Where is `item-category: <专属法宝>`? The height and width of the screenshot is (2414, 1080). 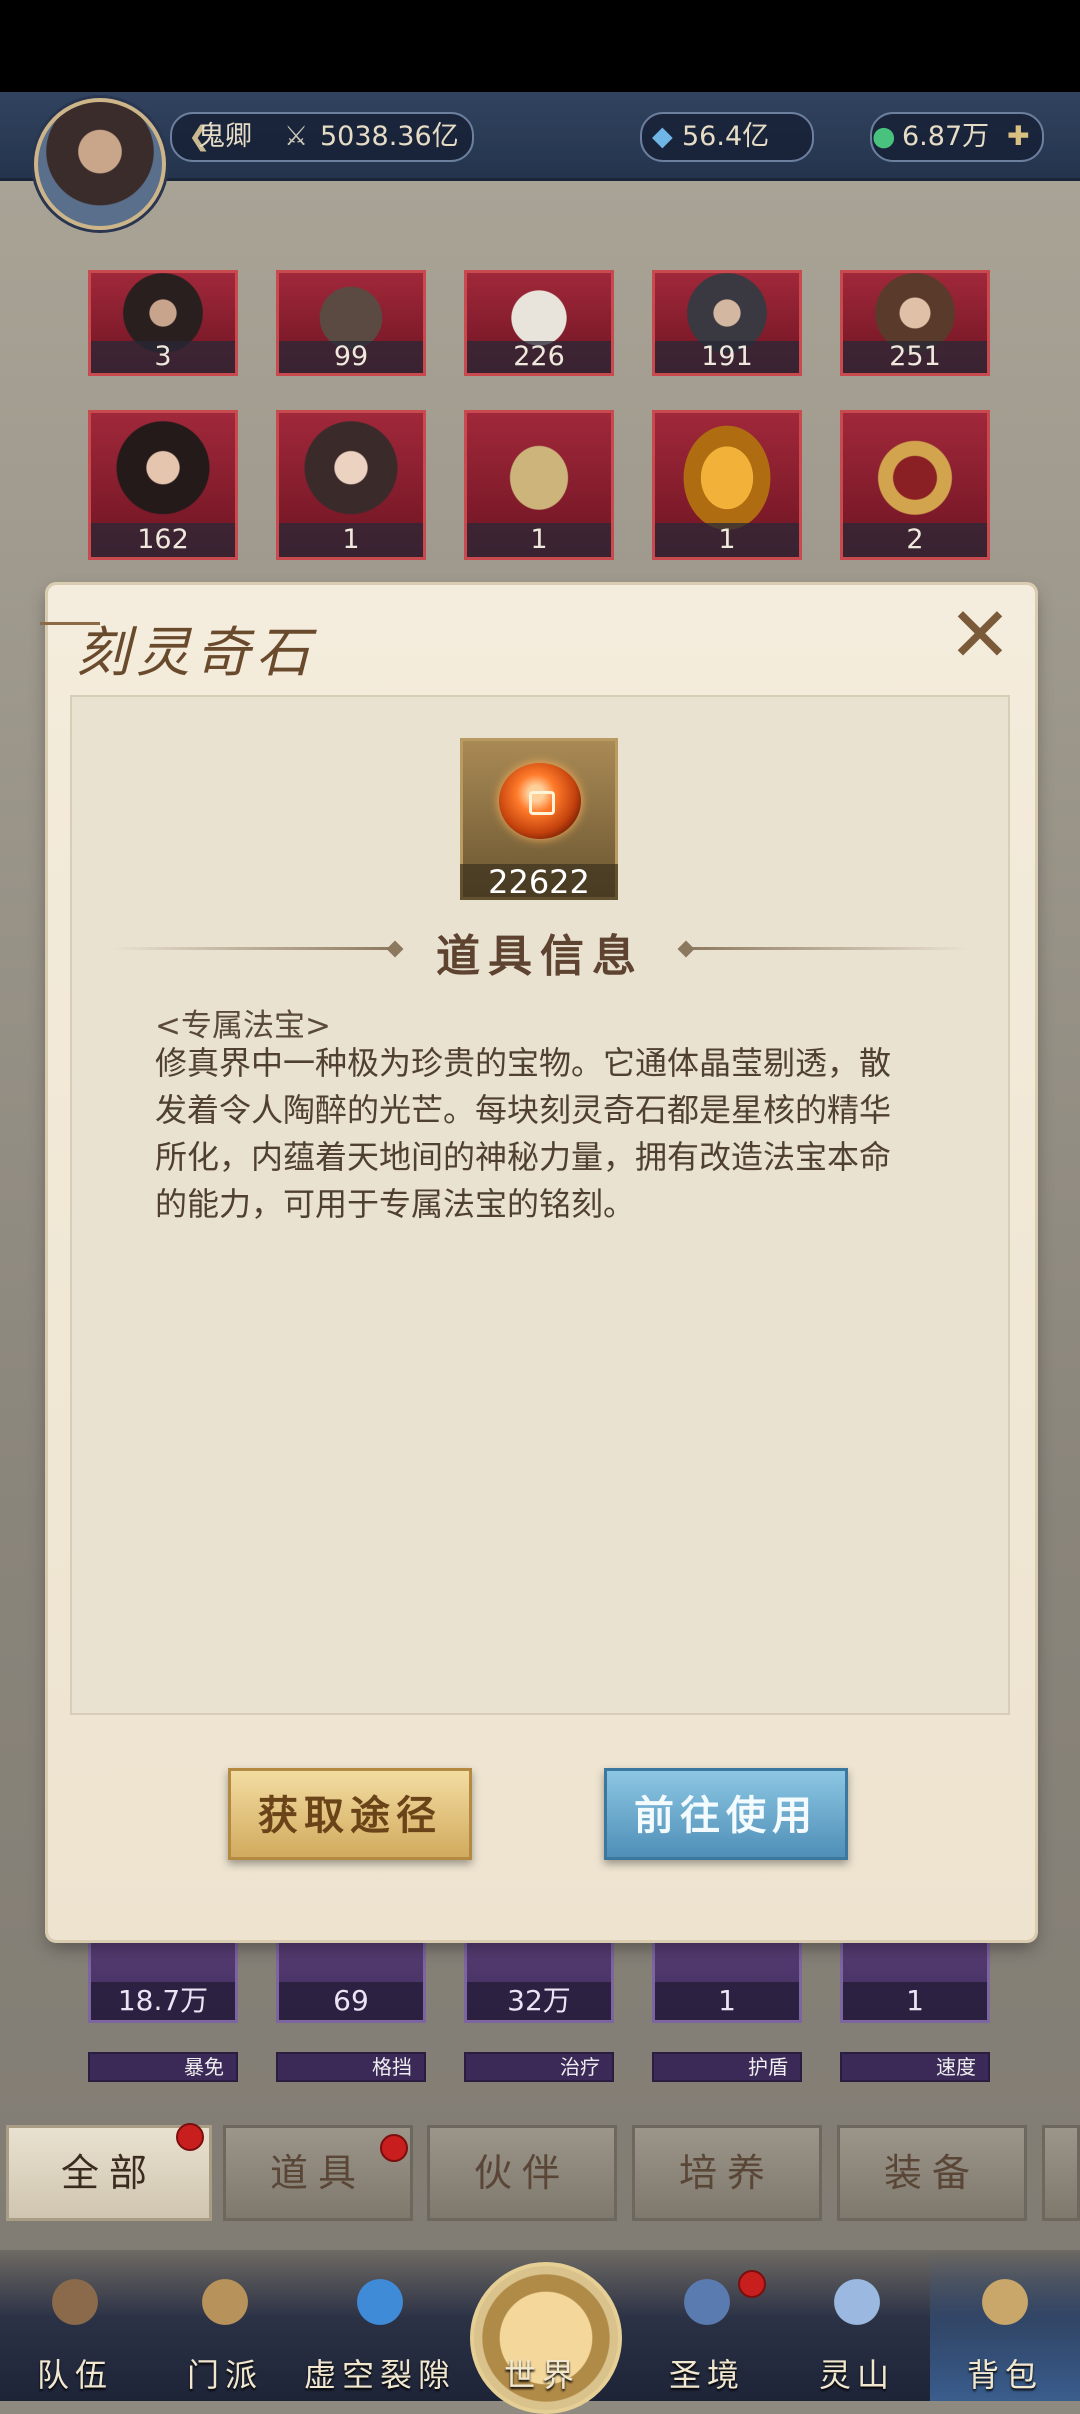 item-category: <专属法宝> is located at coordinates (243, 1026).